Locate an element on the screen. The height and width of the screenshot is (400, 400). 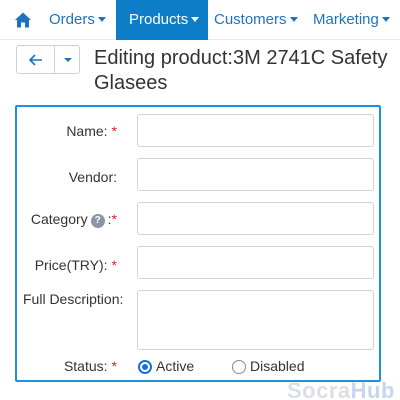
nav-item-label: Marketing is located at coordinates (346, 19).